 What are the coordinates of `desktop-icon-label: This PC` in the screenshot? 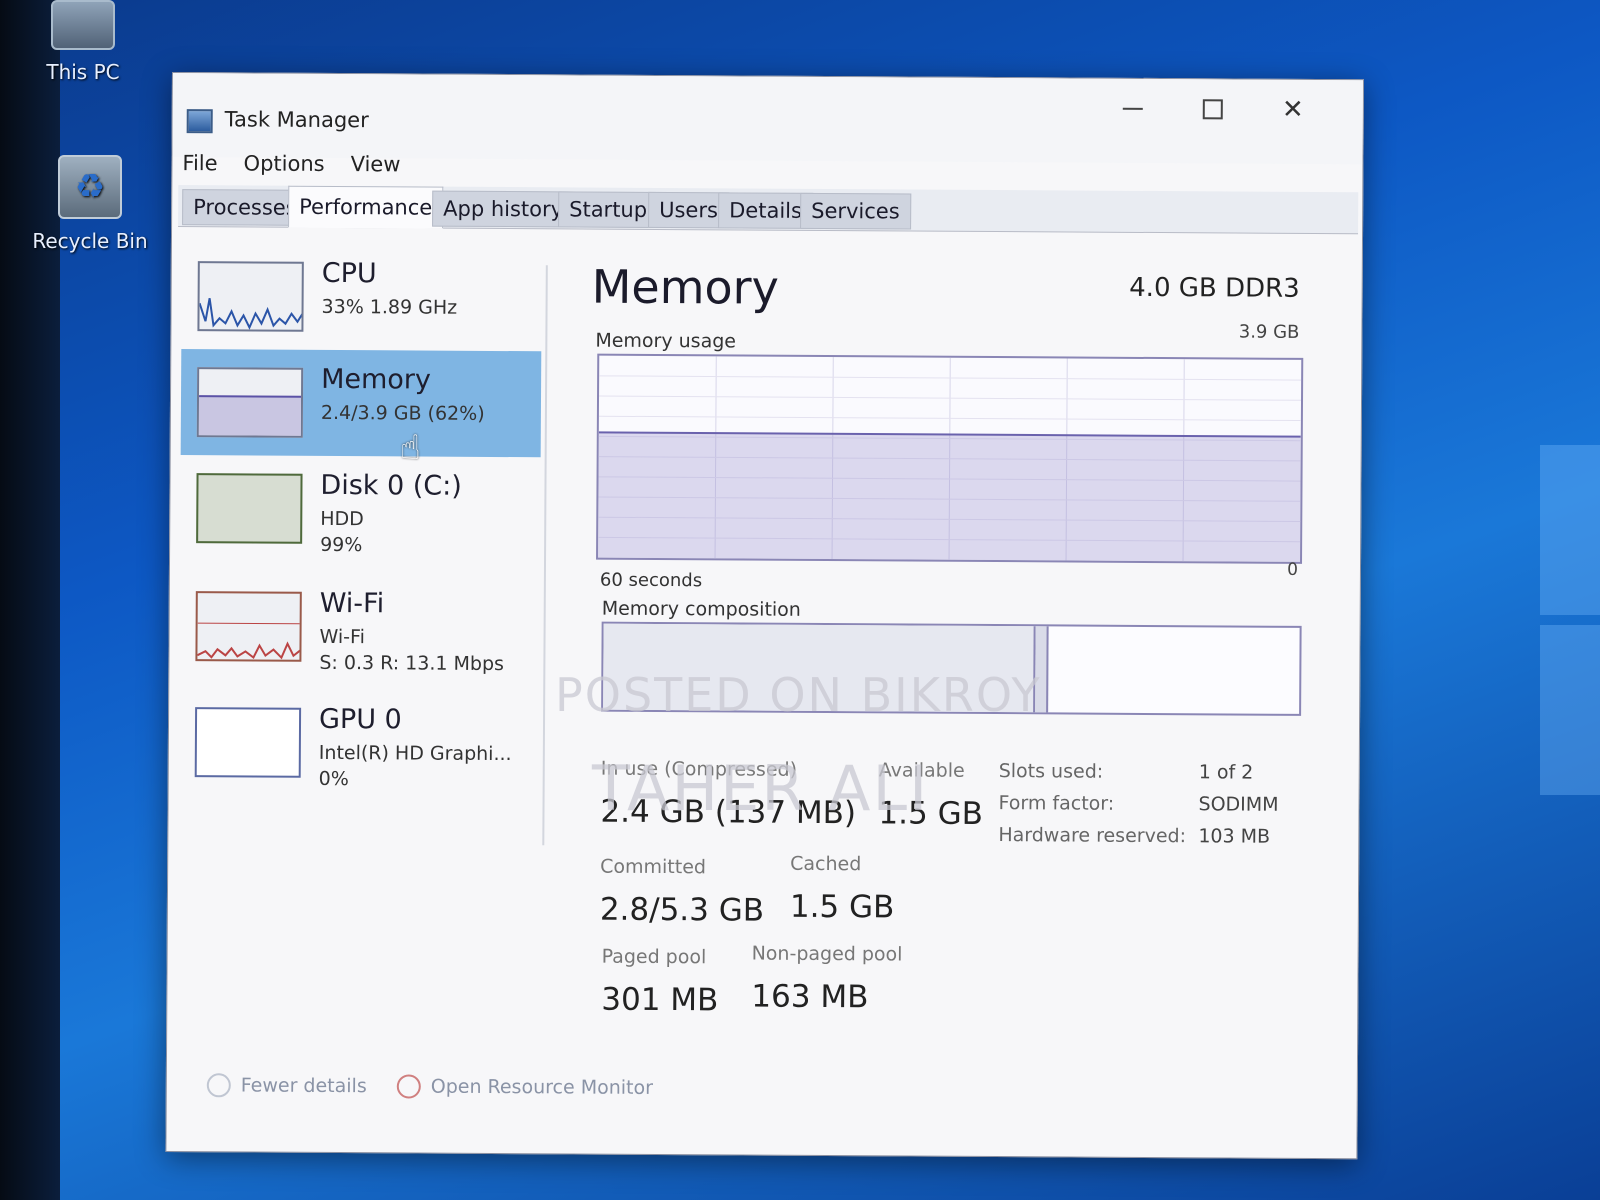 It's located at (83, 72).